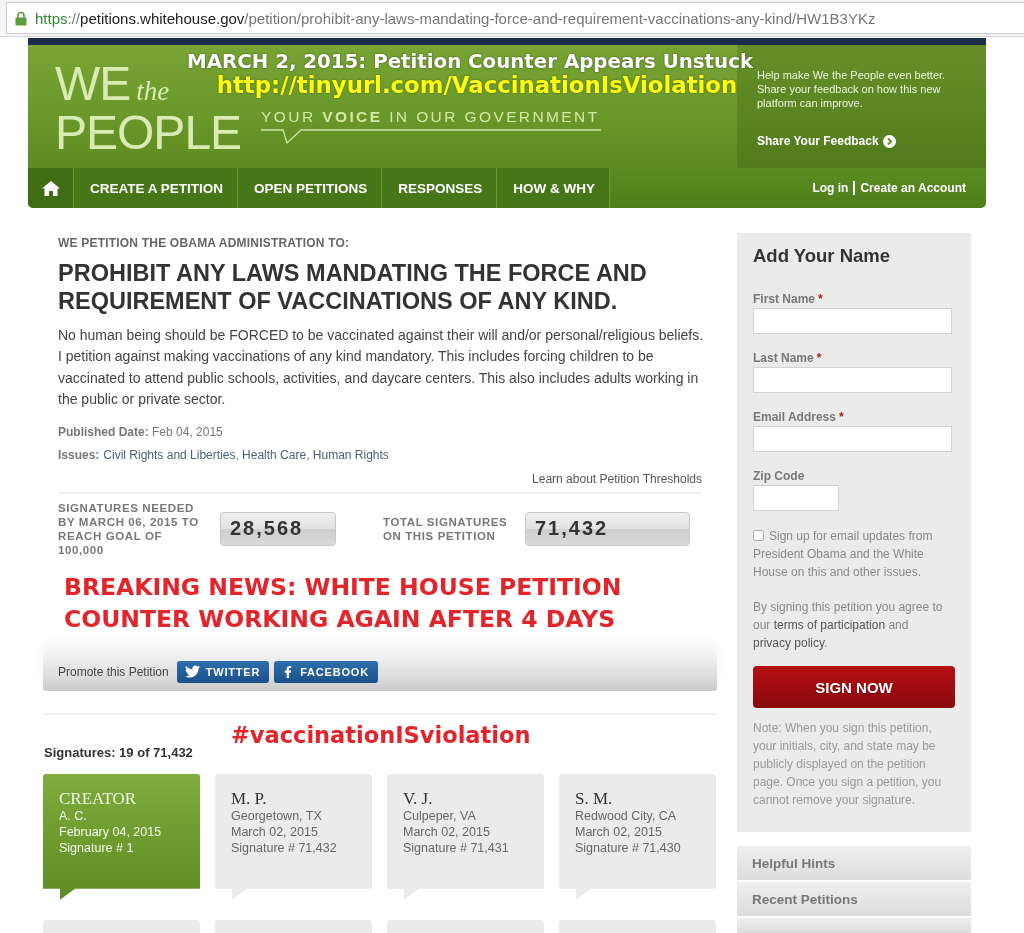 This screenshot has width=1024, height=933. What do you see at coordinates (830, 188) in the screenshot?
I see `account-link: Log in` at bounding box center [830, 188].